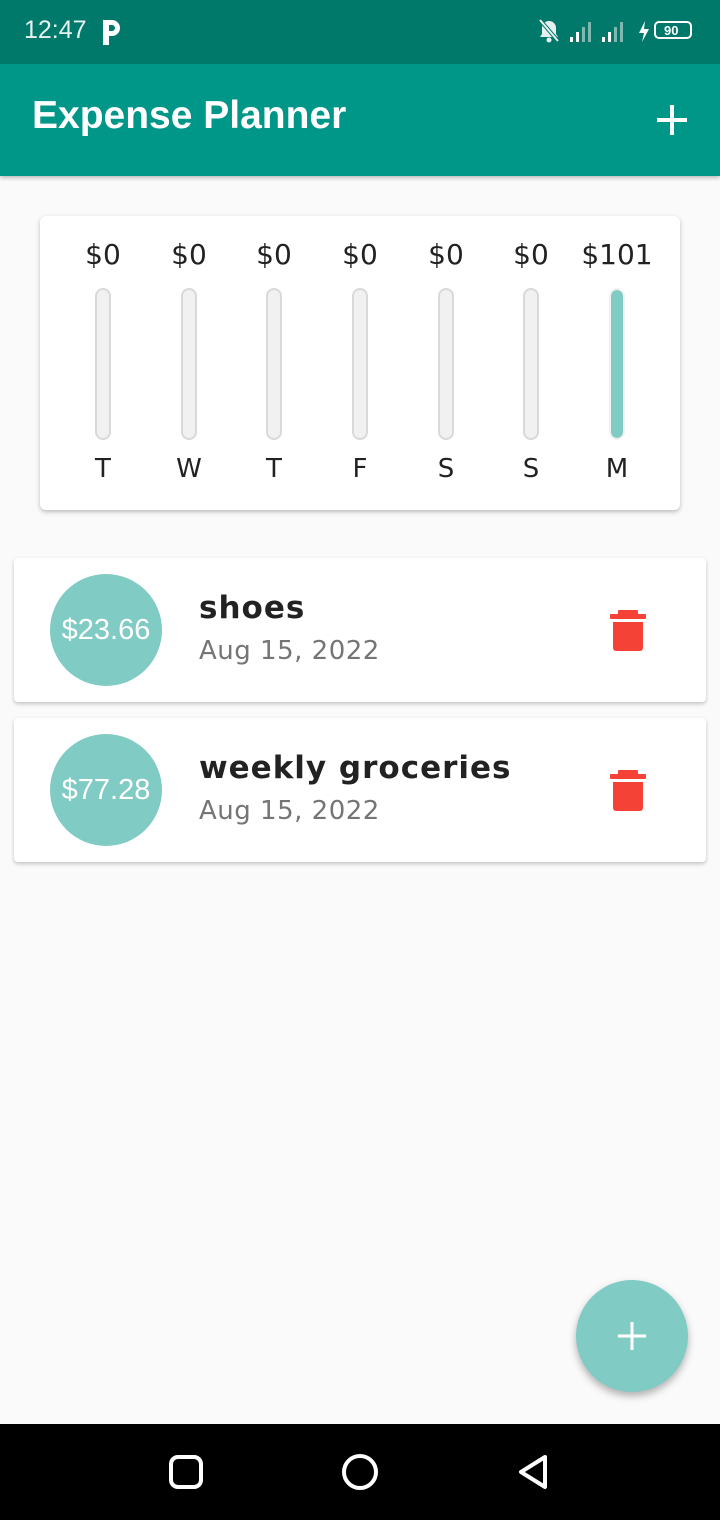 The height and width of the screenshot is (1520, 720). What do you see at coordinates (106, 630) in the screenshot?
I see `transaction-amount: $23.66` at bounding box center [106, 630].